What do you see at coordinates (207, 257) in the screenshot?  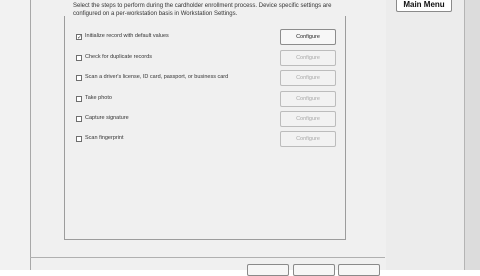 I see `footer-divider` at bounding box center [207, 257].